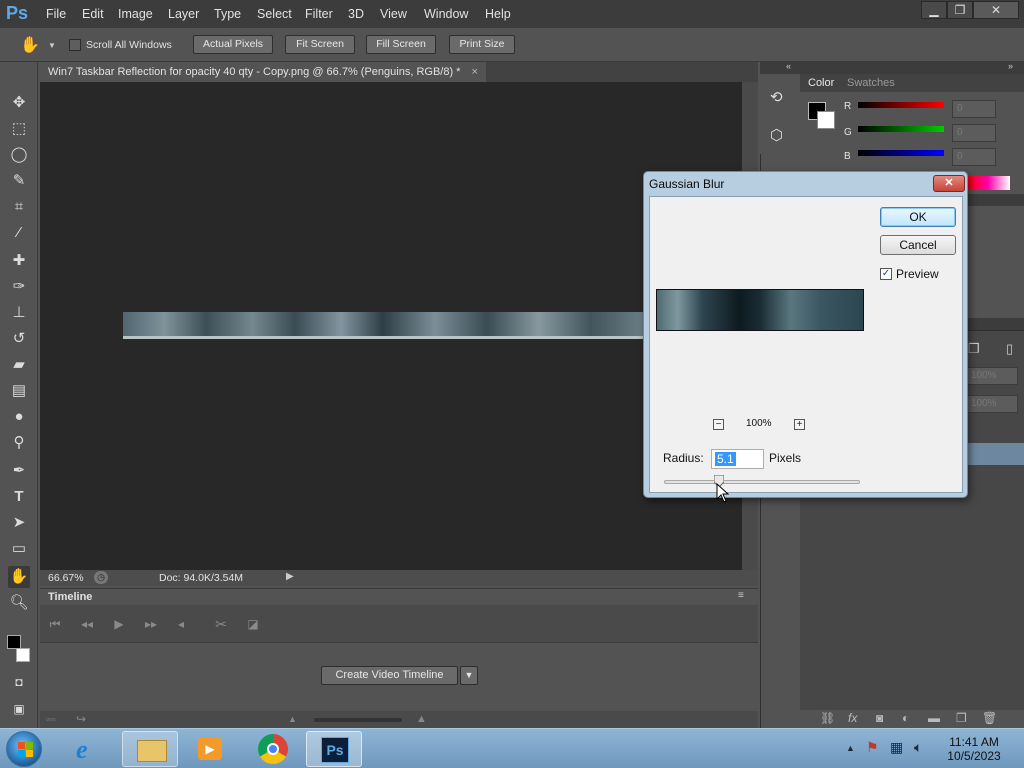 The width and height of the screenshot is (1024, 768). I want to click on menu-window: Window, so click(446, 14).